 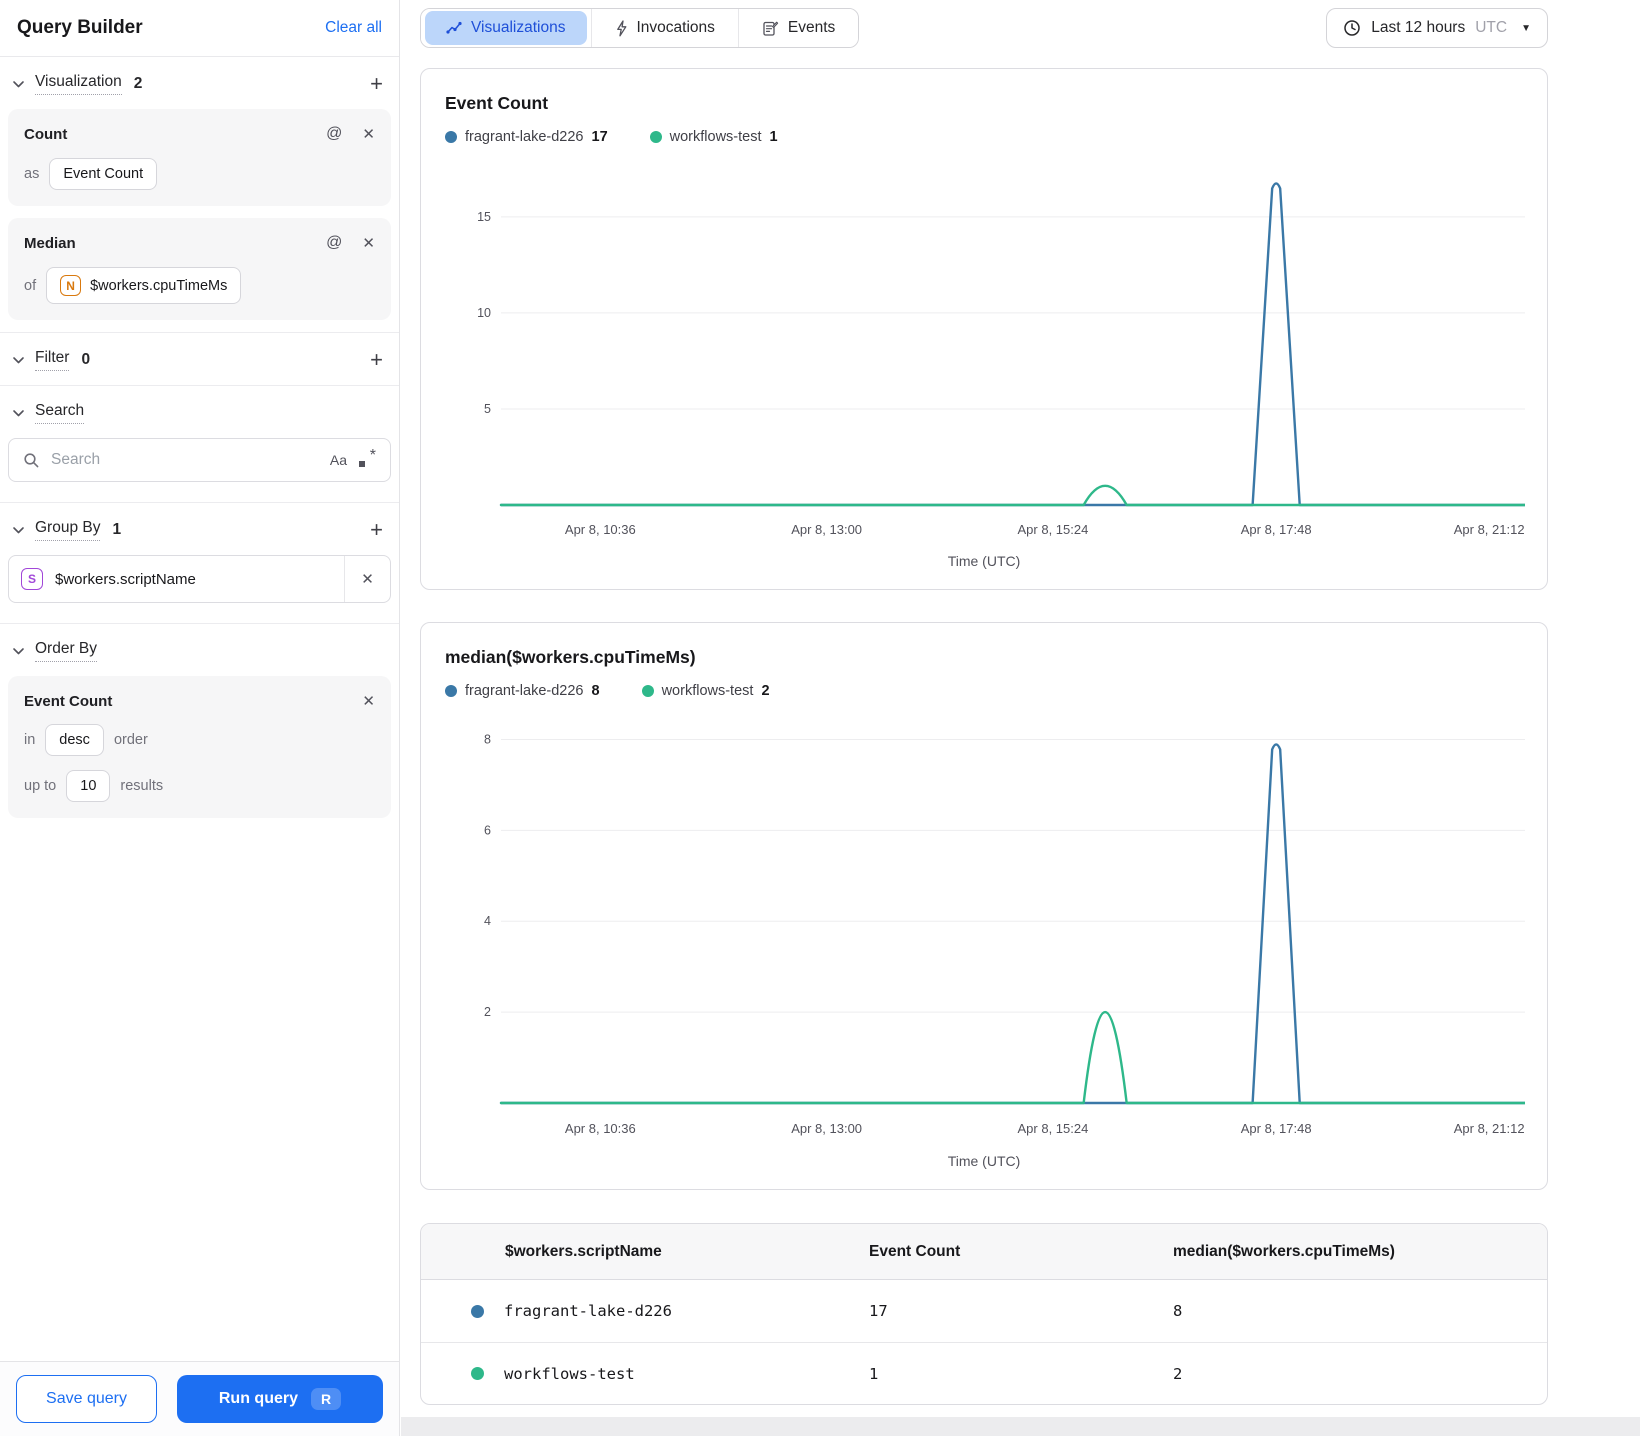 I want to click on in-label: in, so click(x=30, y=740).